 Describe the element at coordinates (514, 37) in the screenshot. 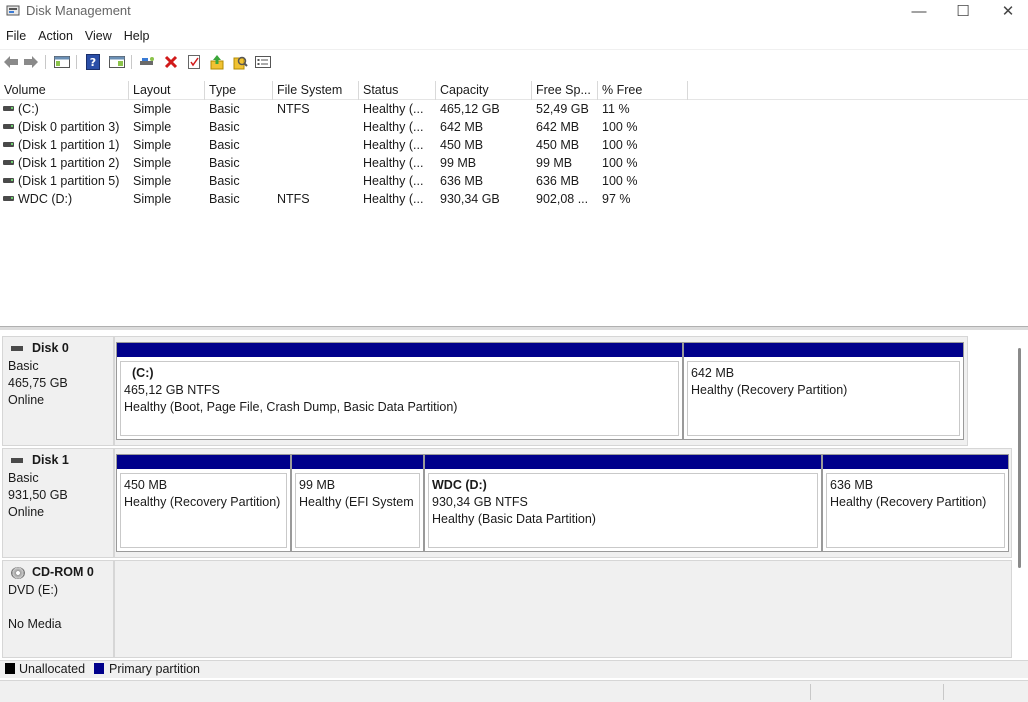

I see `menu-bar: File Action View Help` at that location.